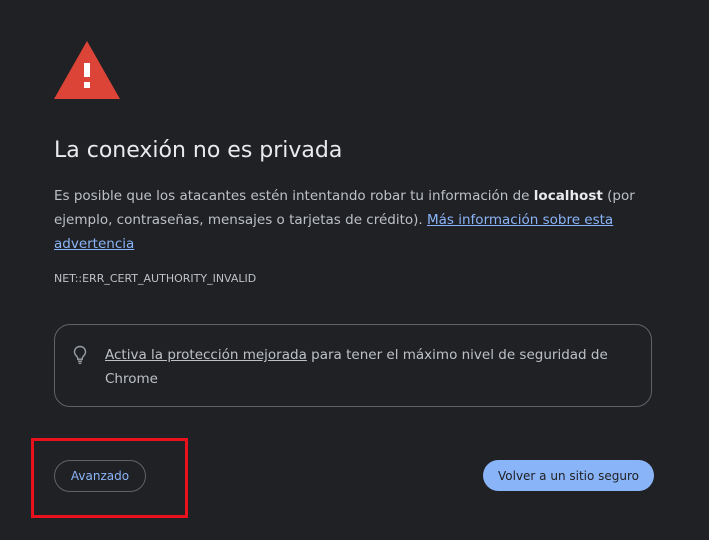 The image size is (709, 540). I want to click on host-name: localhost, so click(568, 196).